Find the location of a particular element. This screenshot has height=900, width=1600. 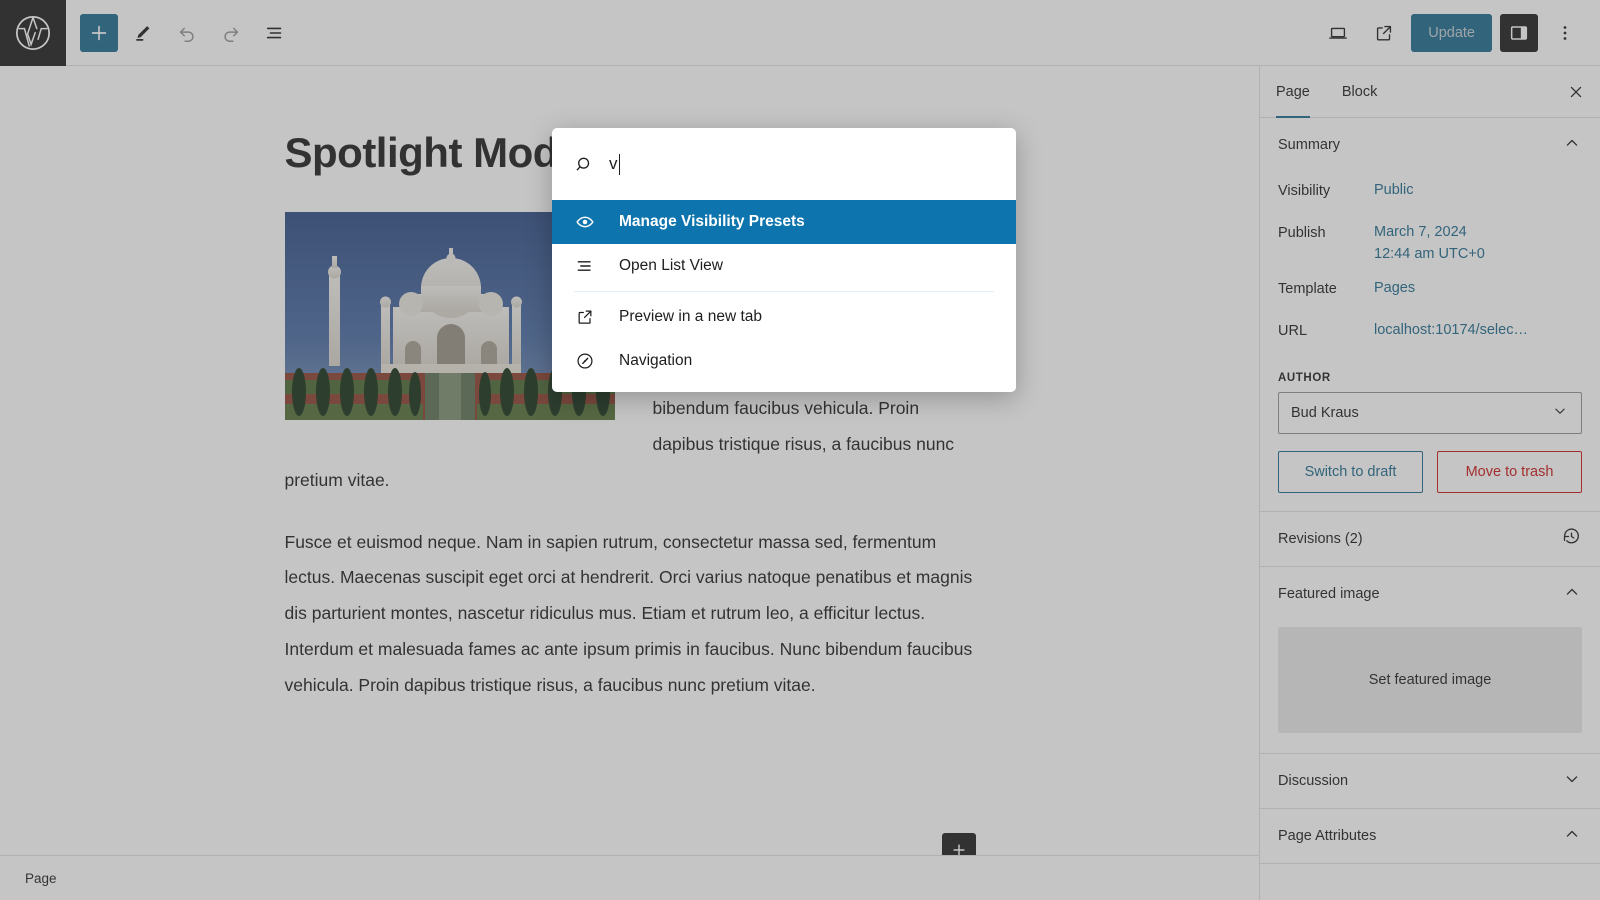

command-palette-search-input: v is located at coordinates (614, 164).